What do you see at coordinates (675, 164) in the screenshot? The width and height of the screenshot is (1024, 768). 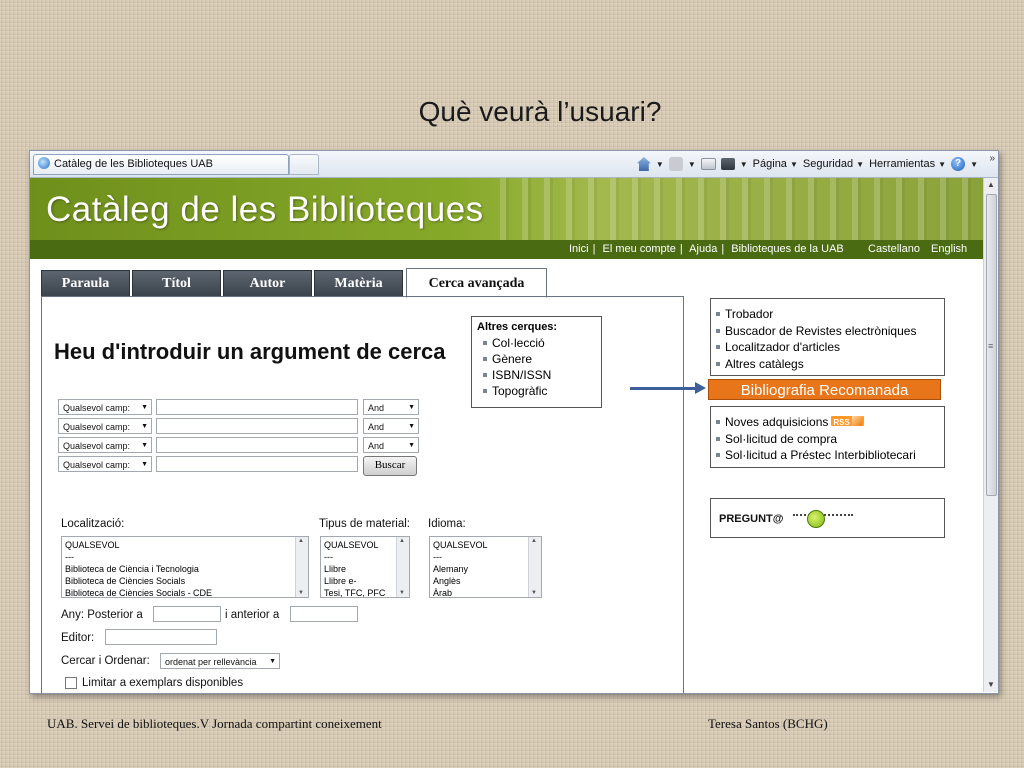 I see `feeds-icon` at bounding box center [675, 164].